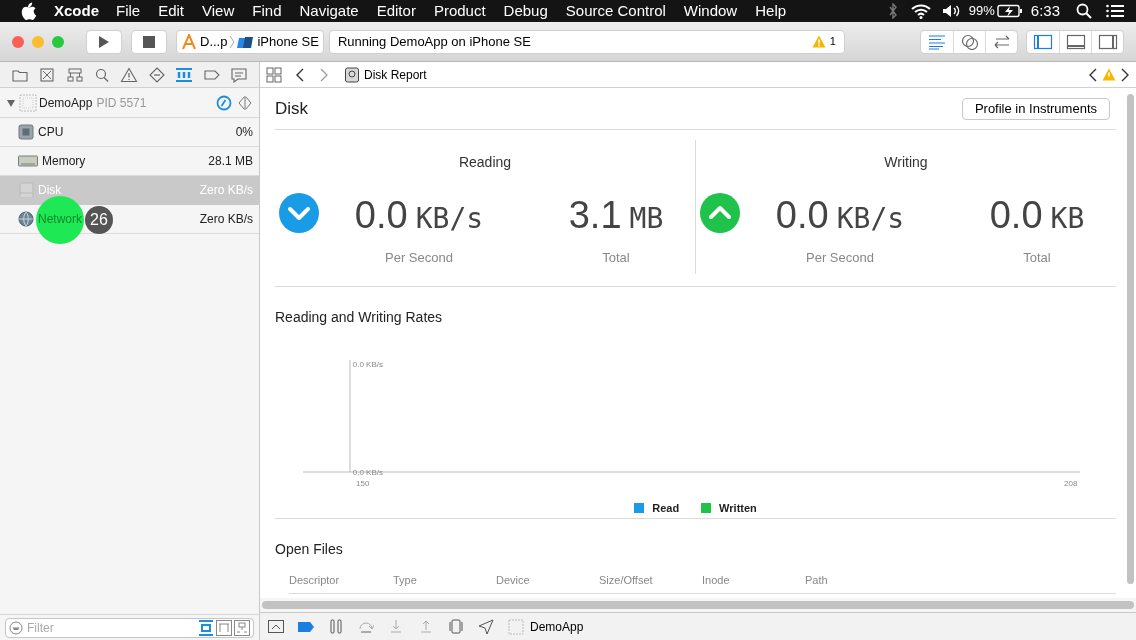  Describe the element at coordinates (16, 627) in the screenshot. I see `filter-icon` at that location.